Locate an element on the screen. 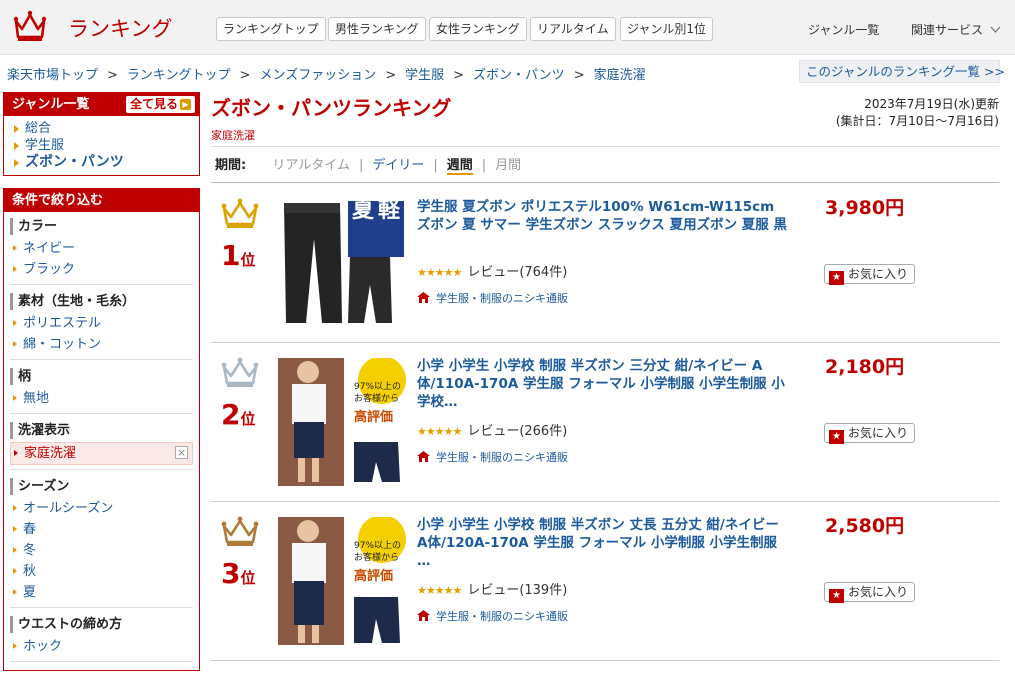 This screenshot has width=1015, height=683. genre-list-link: ジャンル一覧 is located at coordinates (843, 29).